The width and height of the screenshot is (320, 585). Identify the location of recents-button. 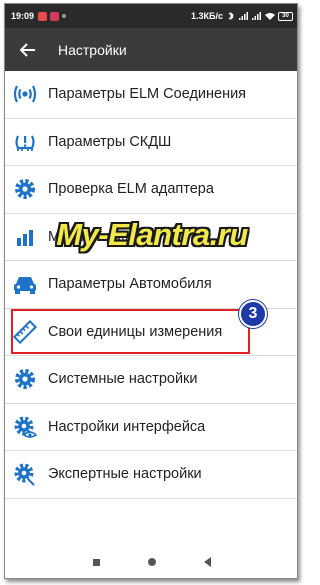
(96, 562).